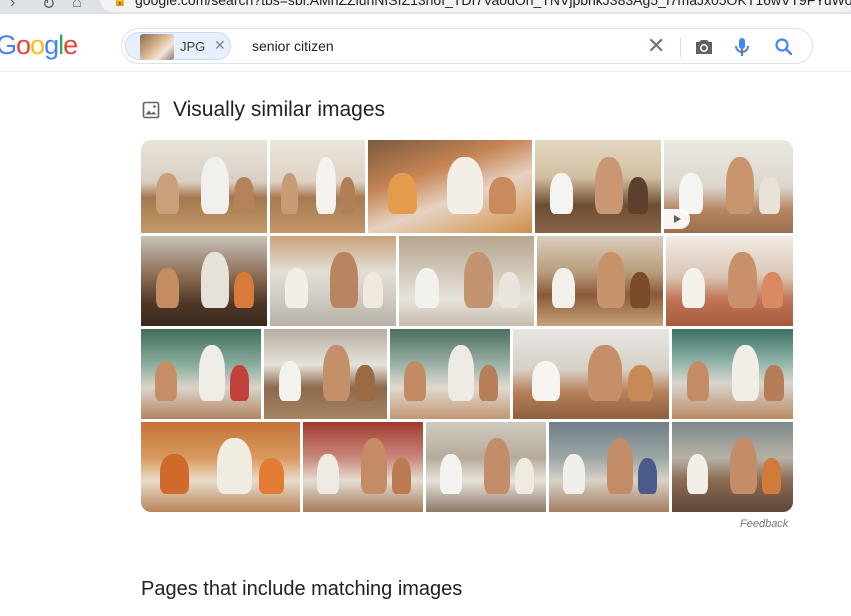 The height and width of the screenshot is (616, 851). Describe the element at coordinates (193, 46) in the screenshot. I see `chip-label: JPG` at that location.